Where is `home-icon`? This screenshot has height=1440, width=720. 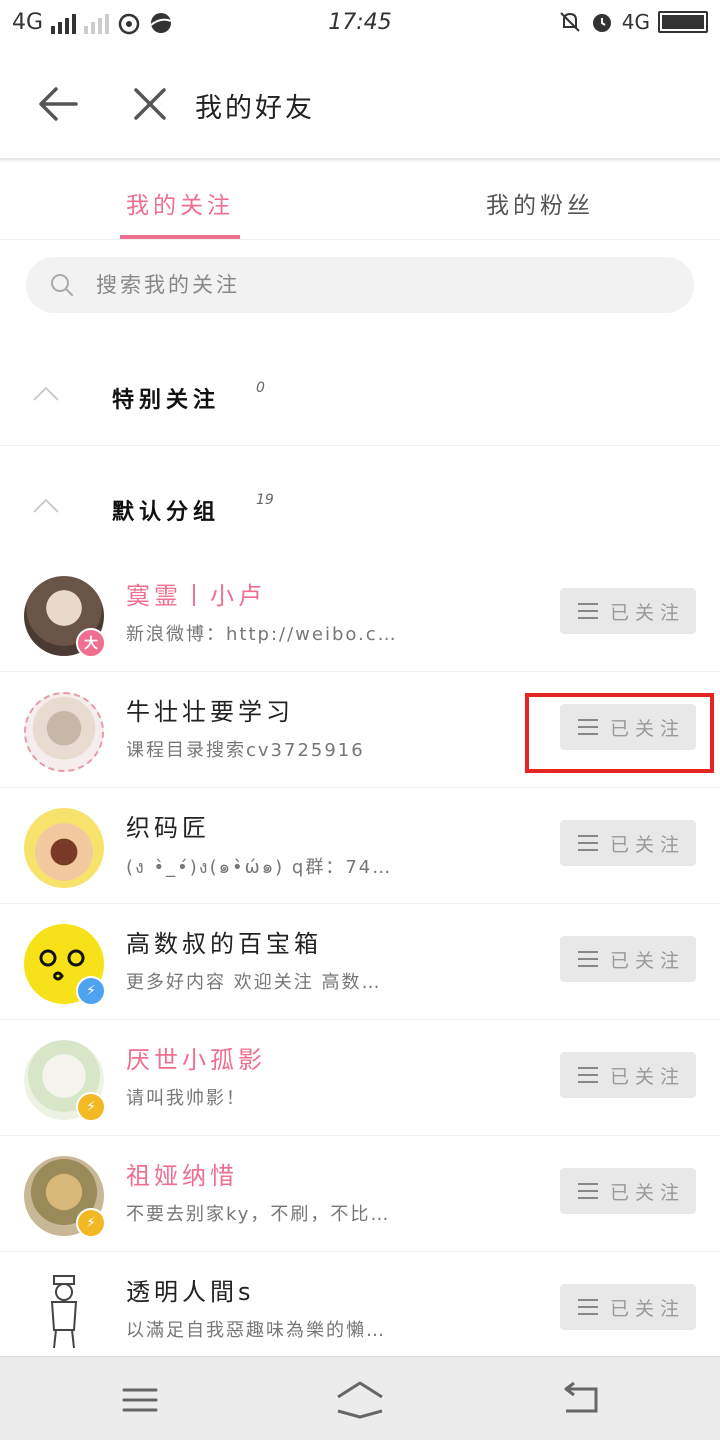 home-icon is located at coordinates (360, 1399).